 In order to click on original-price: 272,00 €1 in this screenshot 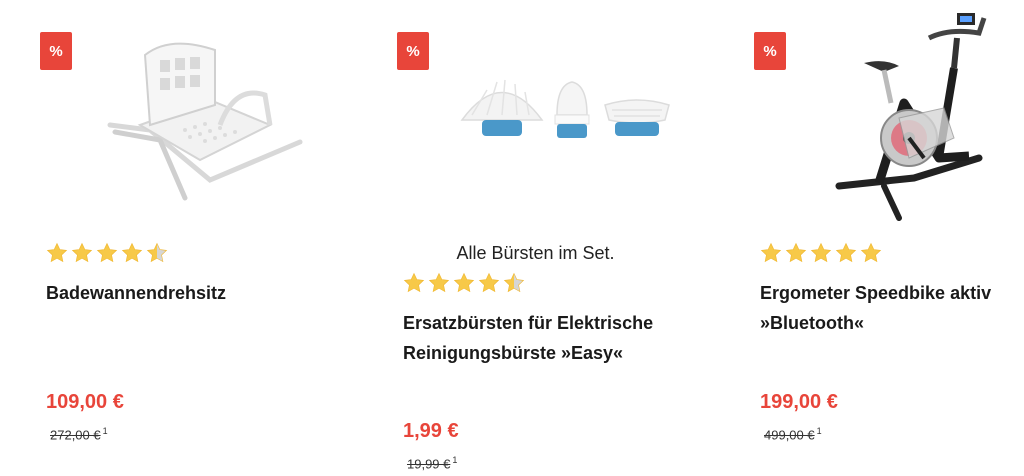, I will do `click(79, 434)`.